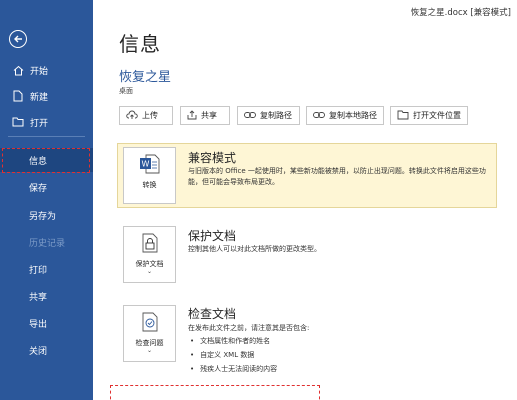 The height and width of the screenshot is (400, 517). What do you see at coordinates (233, 369) in the screenshot?
I see `inspect-bullet: 残疾人士无法阅读的内容` at bounding box center [233, 369].